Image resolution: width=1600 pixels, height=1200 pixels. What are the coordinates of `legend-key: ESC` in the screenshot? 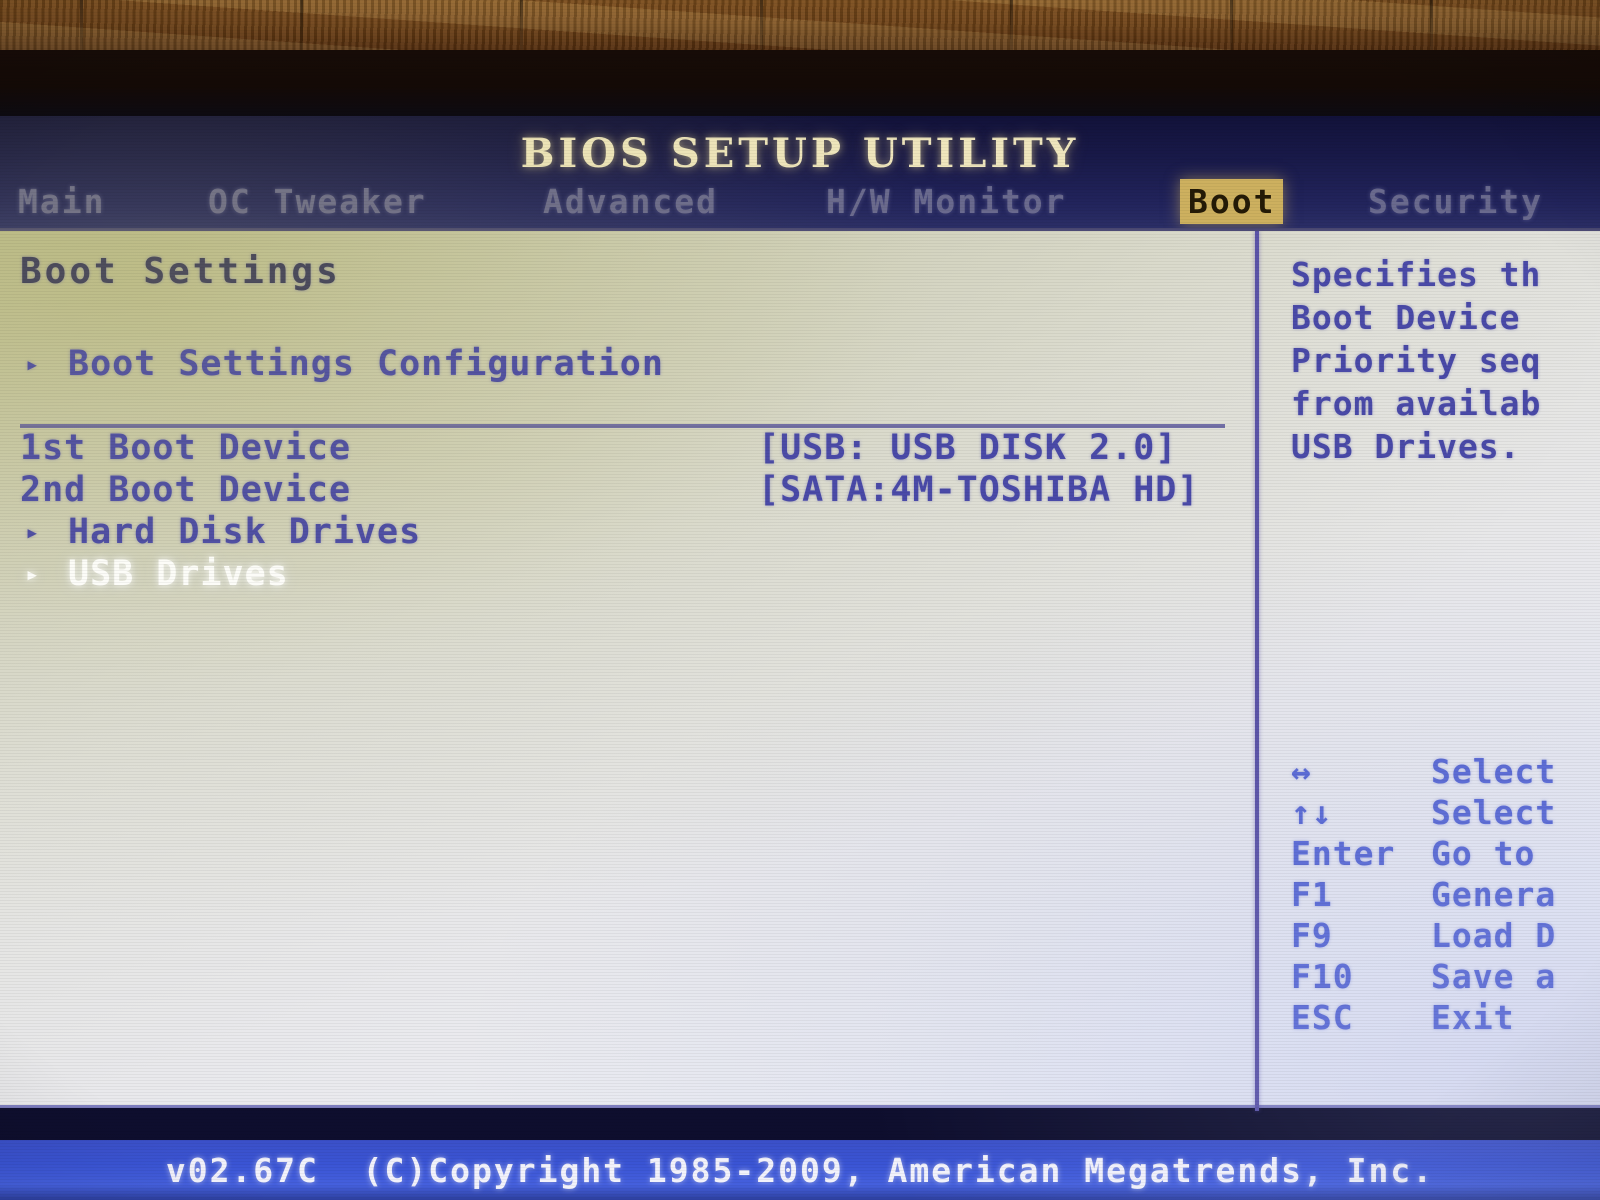 It's located at (1322, 1017).